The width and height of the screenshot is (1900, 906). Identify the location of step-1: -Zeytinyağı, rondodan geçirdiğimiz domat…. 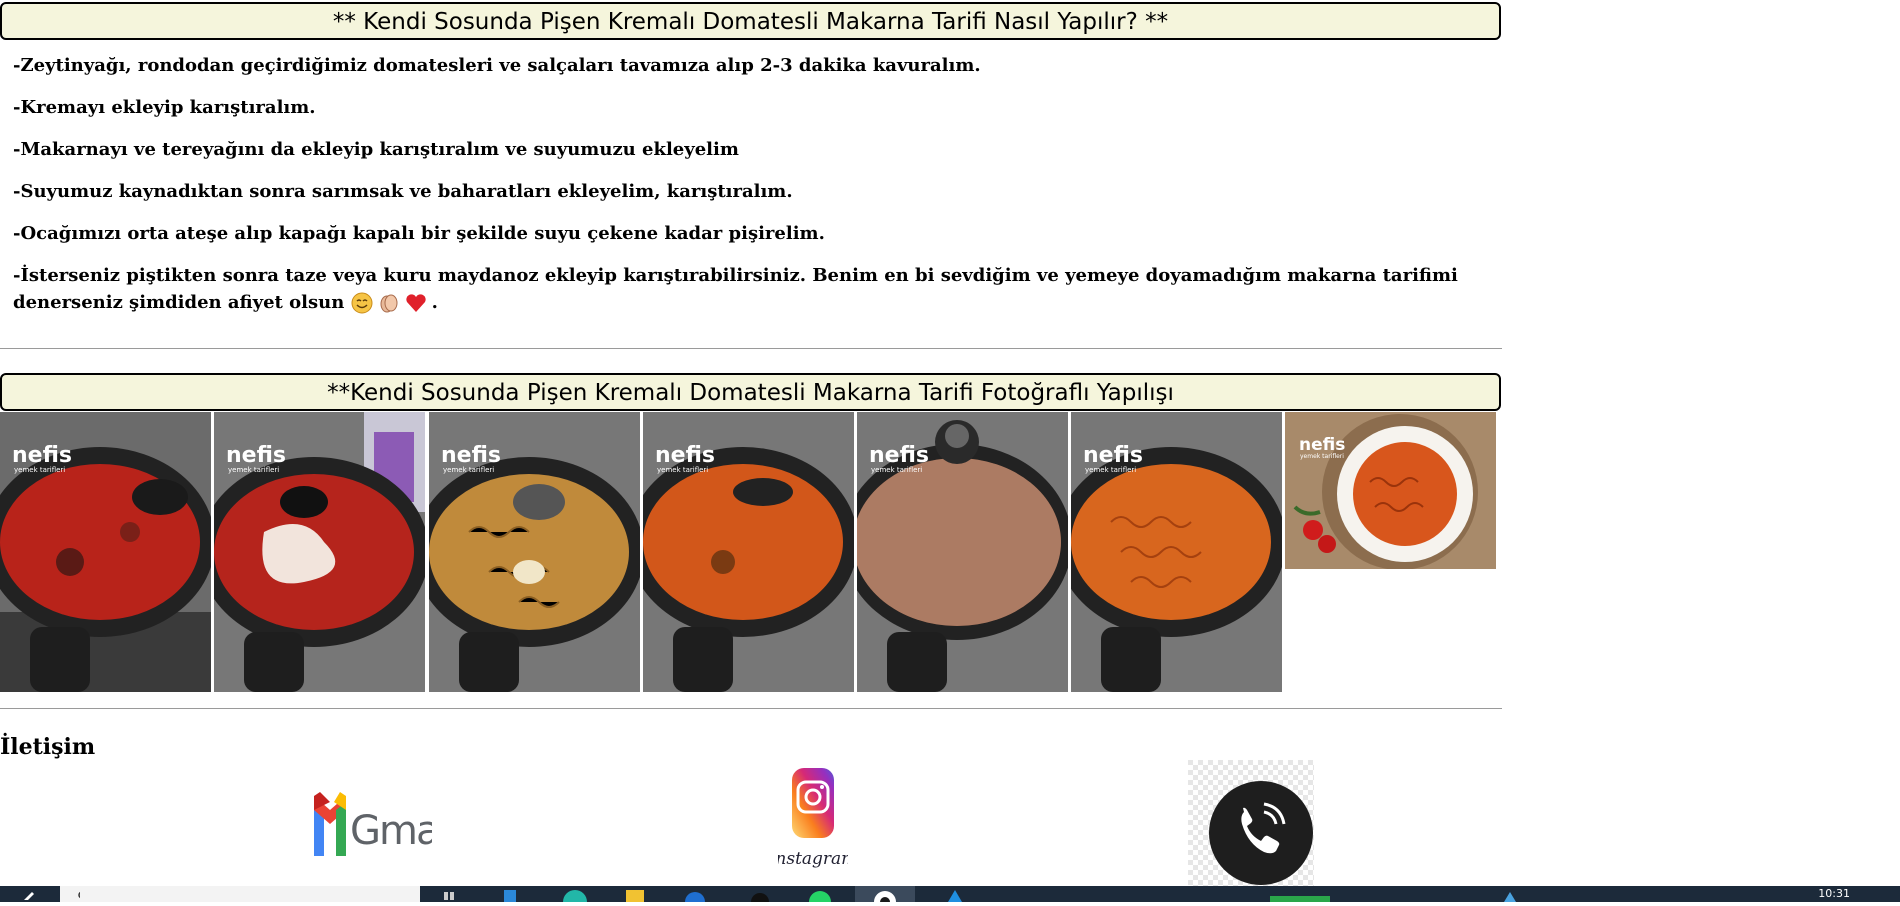
(497, 65).